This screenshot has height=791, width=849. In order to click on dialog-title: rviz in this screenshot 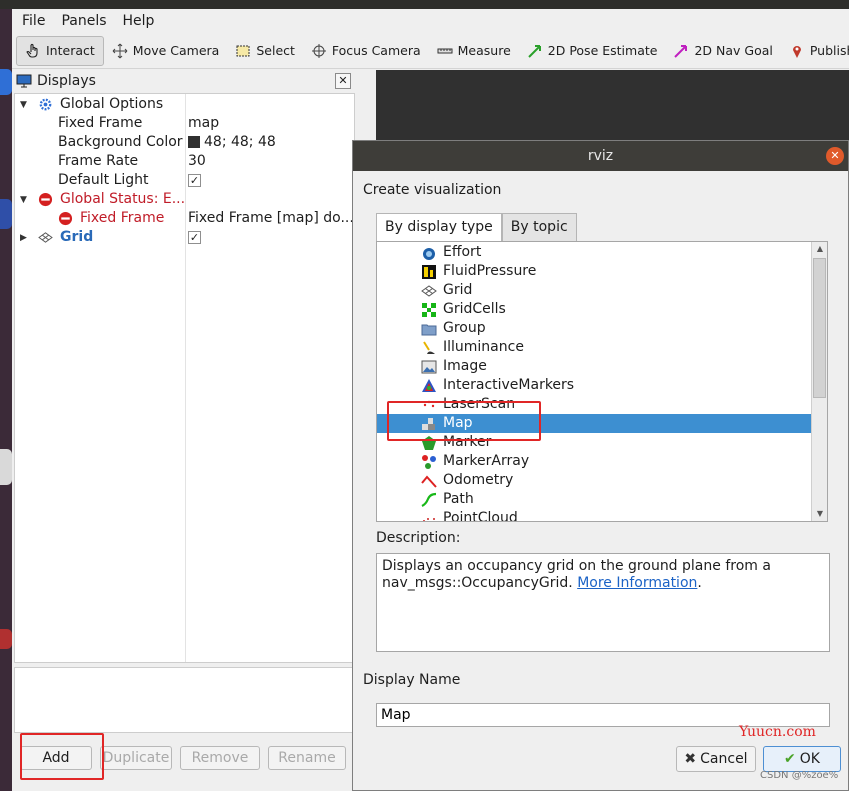, I will do `click(600, 156)`.